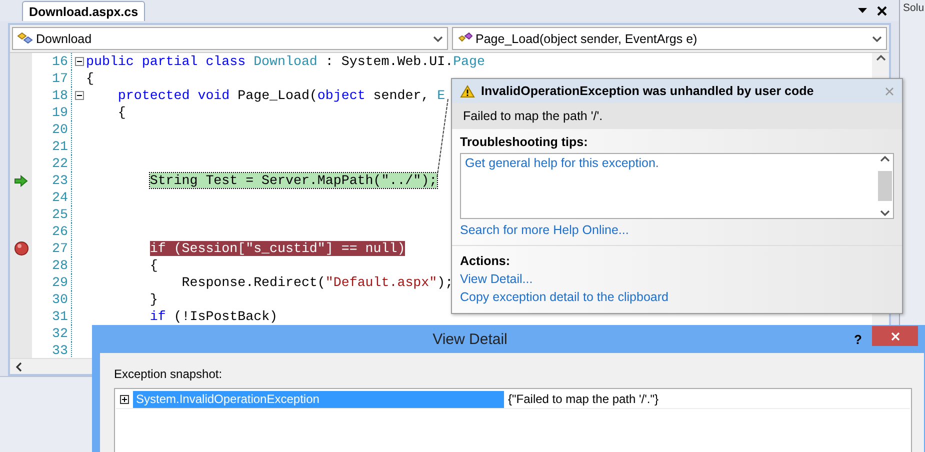 The width and height of the screenshot is (925, 452). What do you see at coordinates (60, 129) in the screenshot?
I see `line-number: 20` at bounding box center [60, 129].